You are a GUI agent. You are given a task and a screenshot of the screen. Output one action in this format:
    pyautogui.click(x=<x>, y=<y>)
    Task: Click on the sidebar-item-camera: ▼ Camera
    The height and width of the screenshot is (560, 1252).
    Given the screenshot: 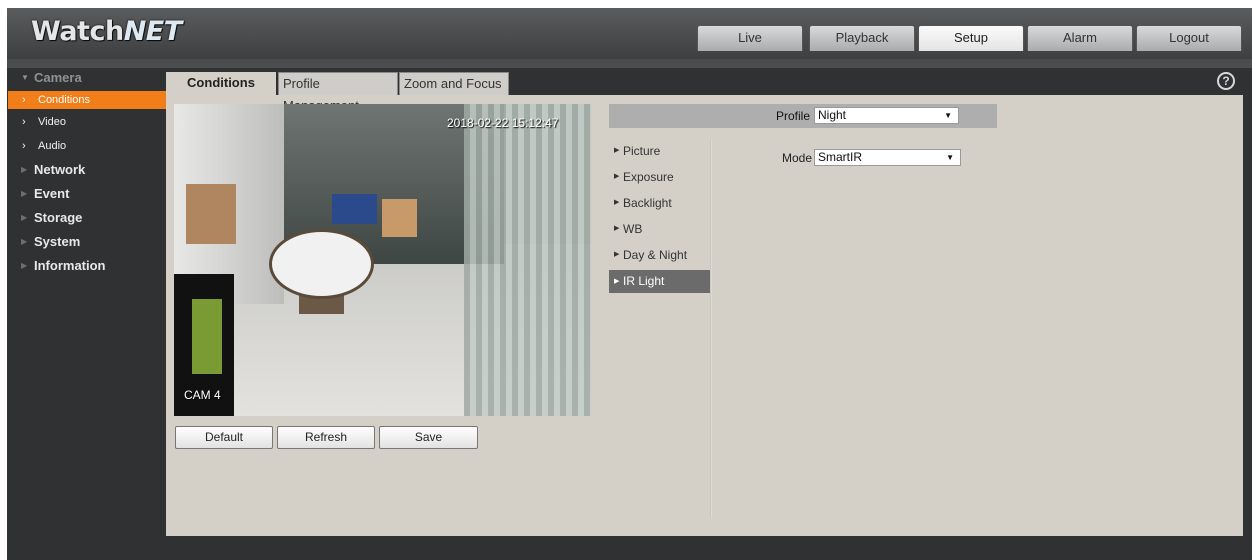 What is the action you would take?
    pyautogui.click(x=87, y=78)
    